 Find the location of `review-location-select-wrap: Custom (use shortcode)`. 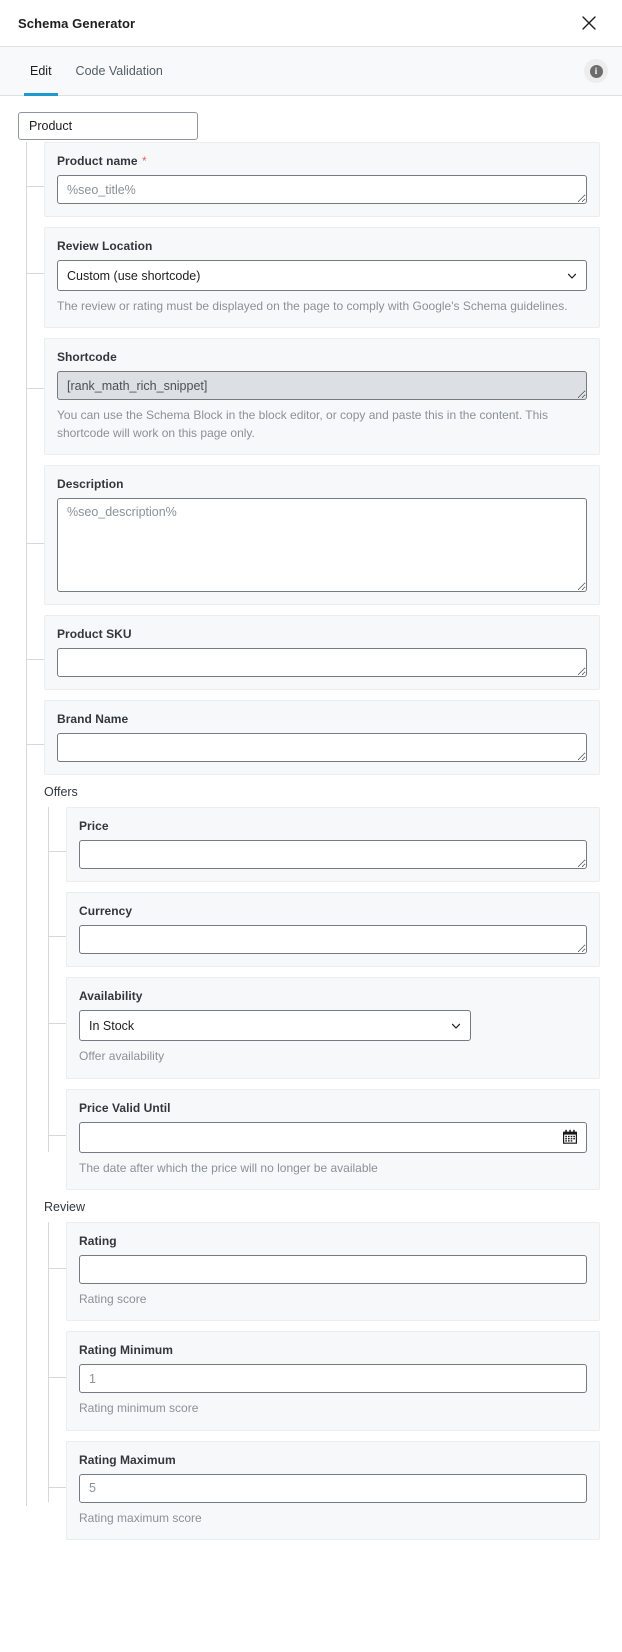

review-location-select-wrap: Custom (use shortcode) is located at coordinates (322, 275).